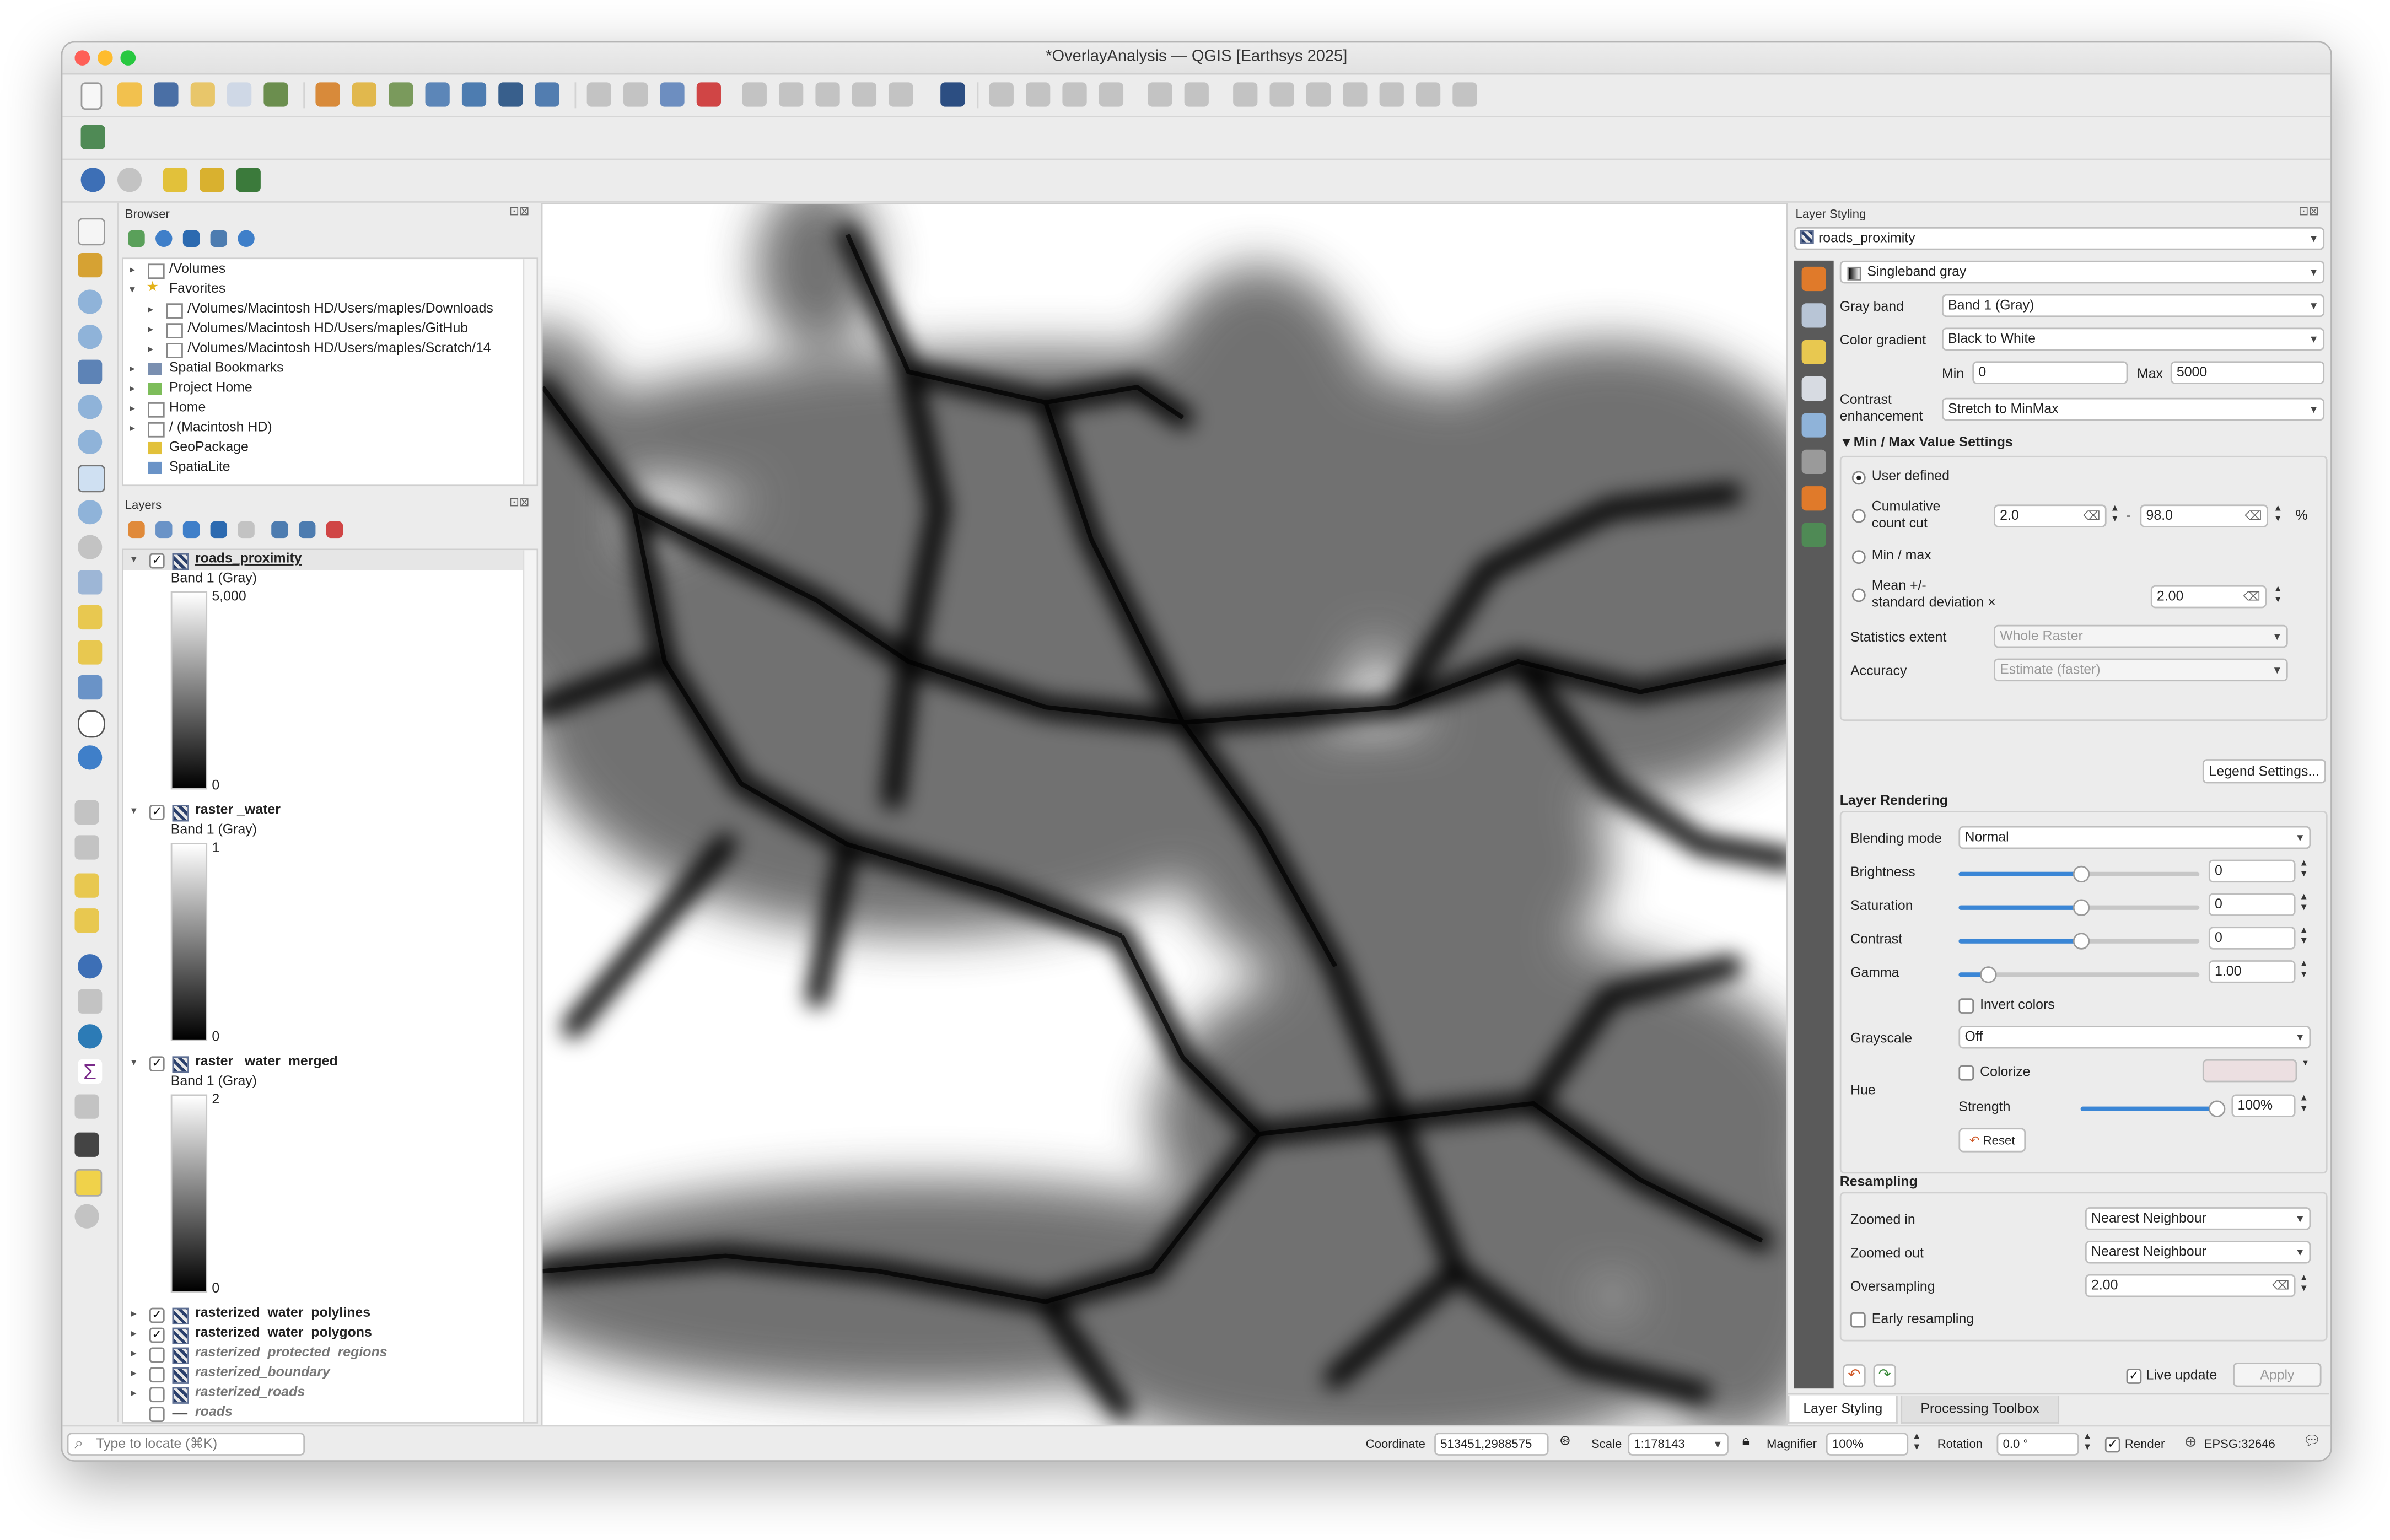  Describe the element at coordinates (90, 407) in the screenshot. I see `zoom-to-selection-icon` at that location.